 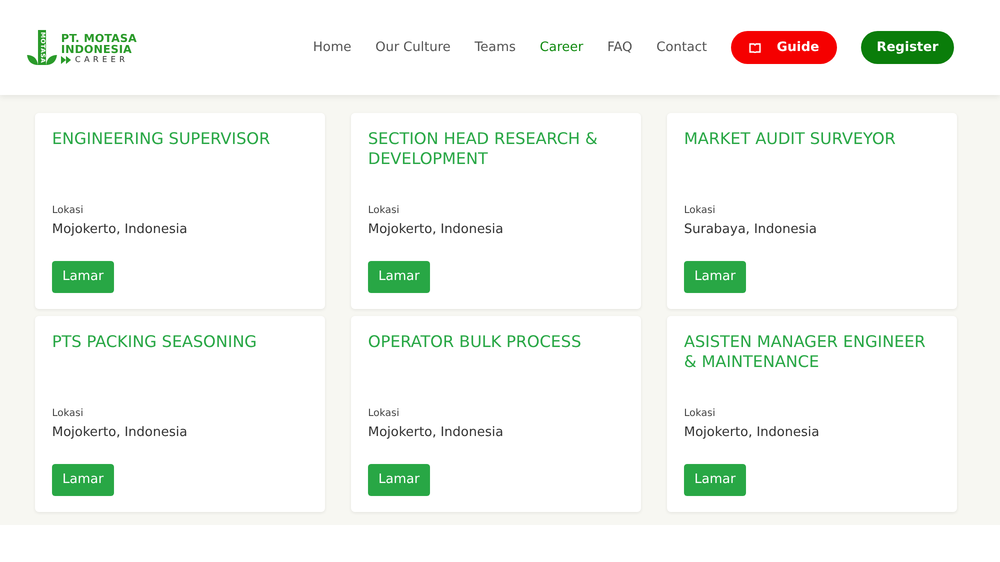 What do you see at coordinates (101, 60) in the screenshot?
I see `logo-tagline: CAREER` at bounding box center [101, 60].